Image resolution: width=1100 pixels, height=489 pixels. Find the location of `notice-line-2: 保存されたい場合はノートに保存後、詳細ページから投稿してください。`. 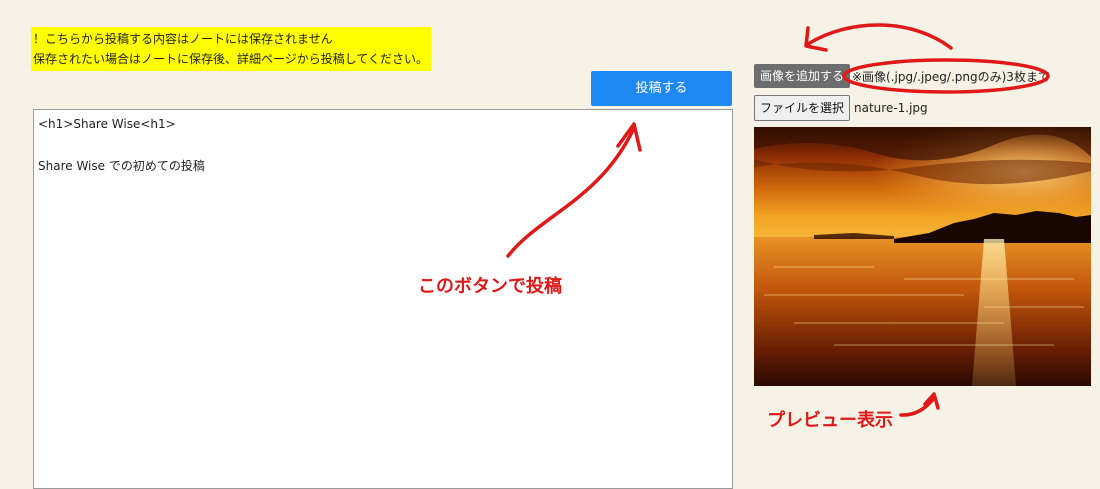

notice-line-2: 保存されたい場合はノートに保存後、詳細ページから投稿してください。 is located at coordinates (231, 59).